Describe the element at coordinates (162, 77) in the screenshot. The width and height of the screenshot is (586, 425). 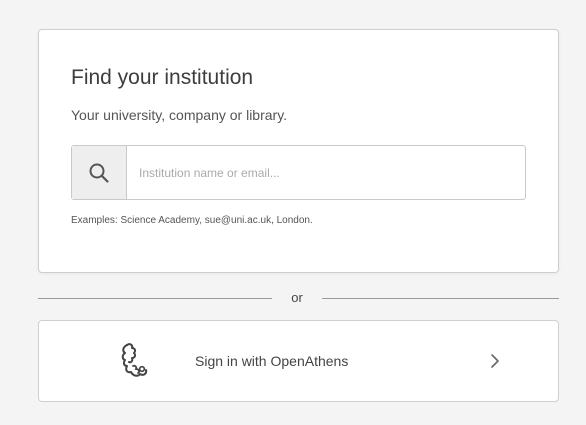
I see `page-title: Find your institution` at that location.